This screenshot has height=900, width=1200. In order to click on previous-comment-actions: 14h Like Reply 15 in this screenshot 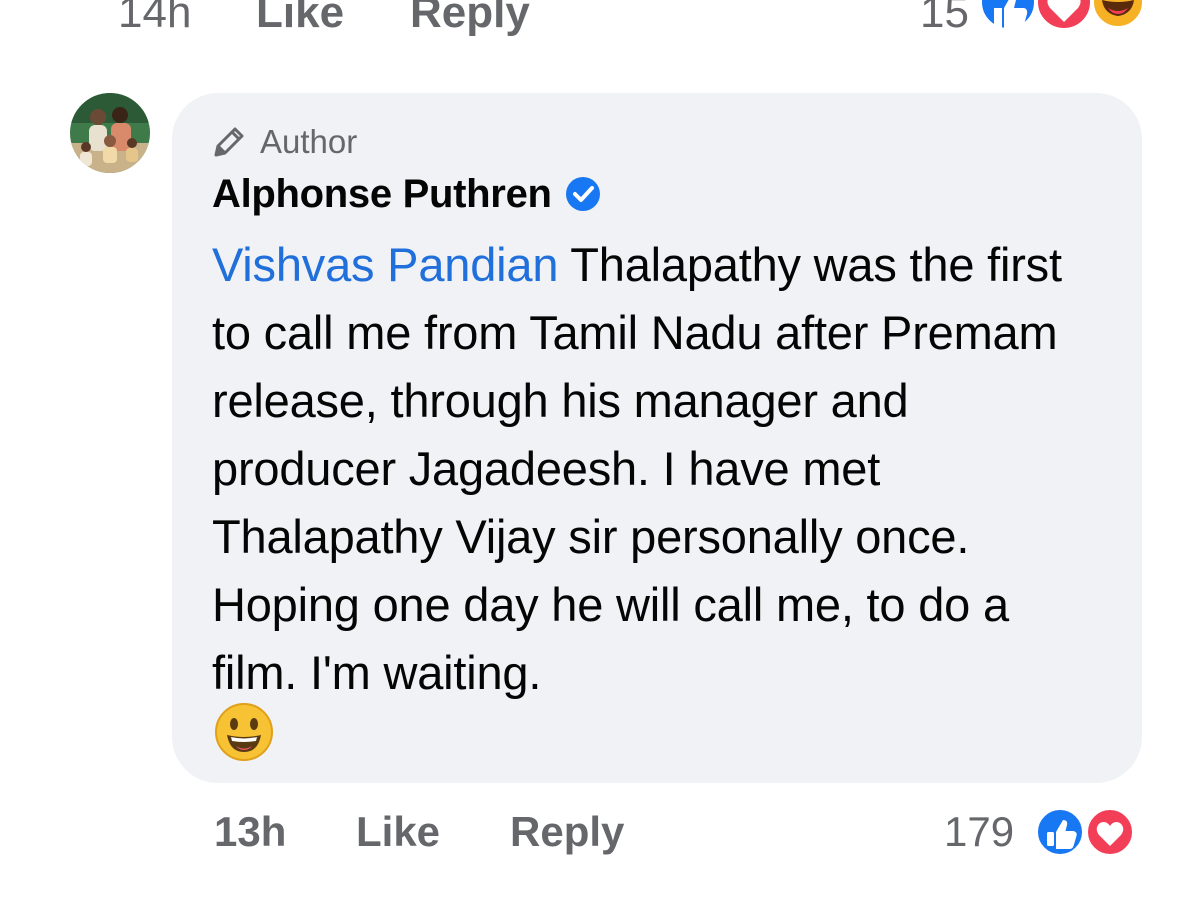, I will do `click(600, 27)`.